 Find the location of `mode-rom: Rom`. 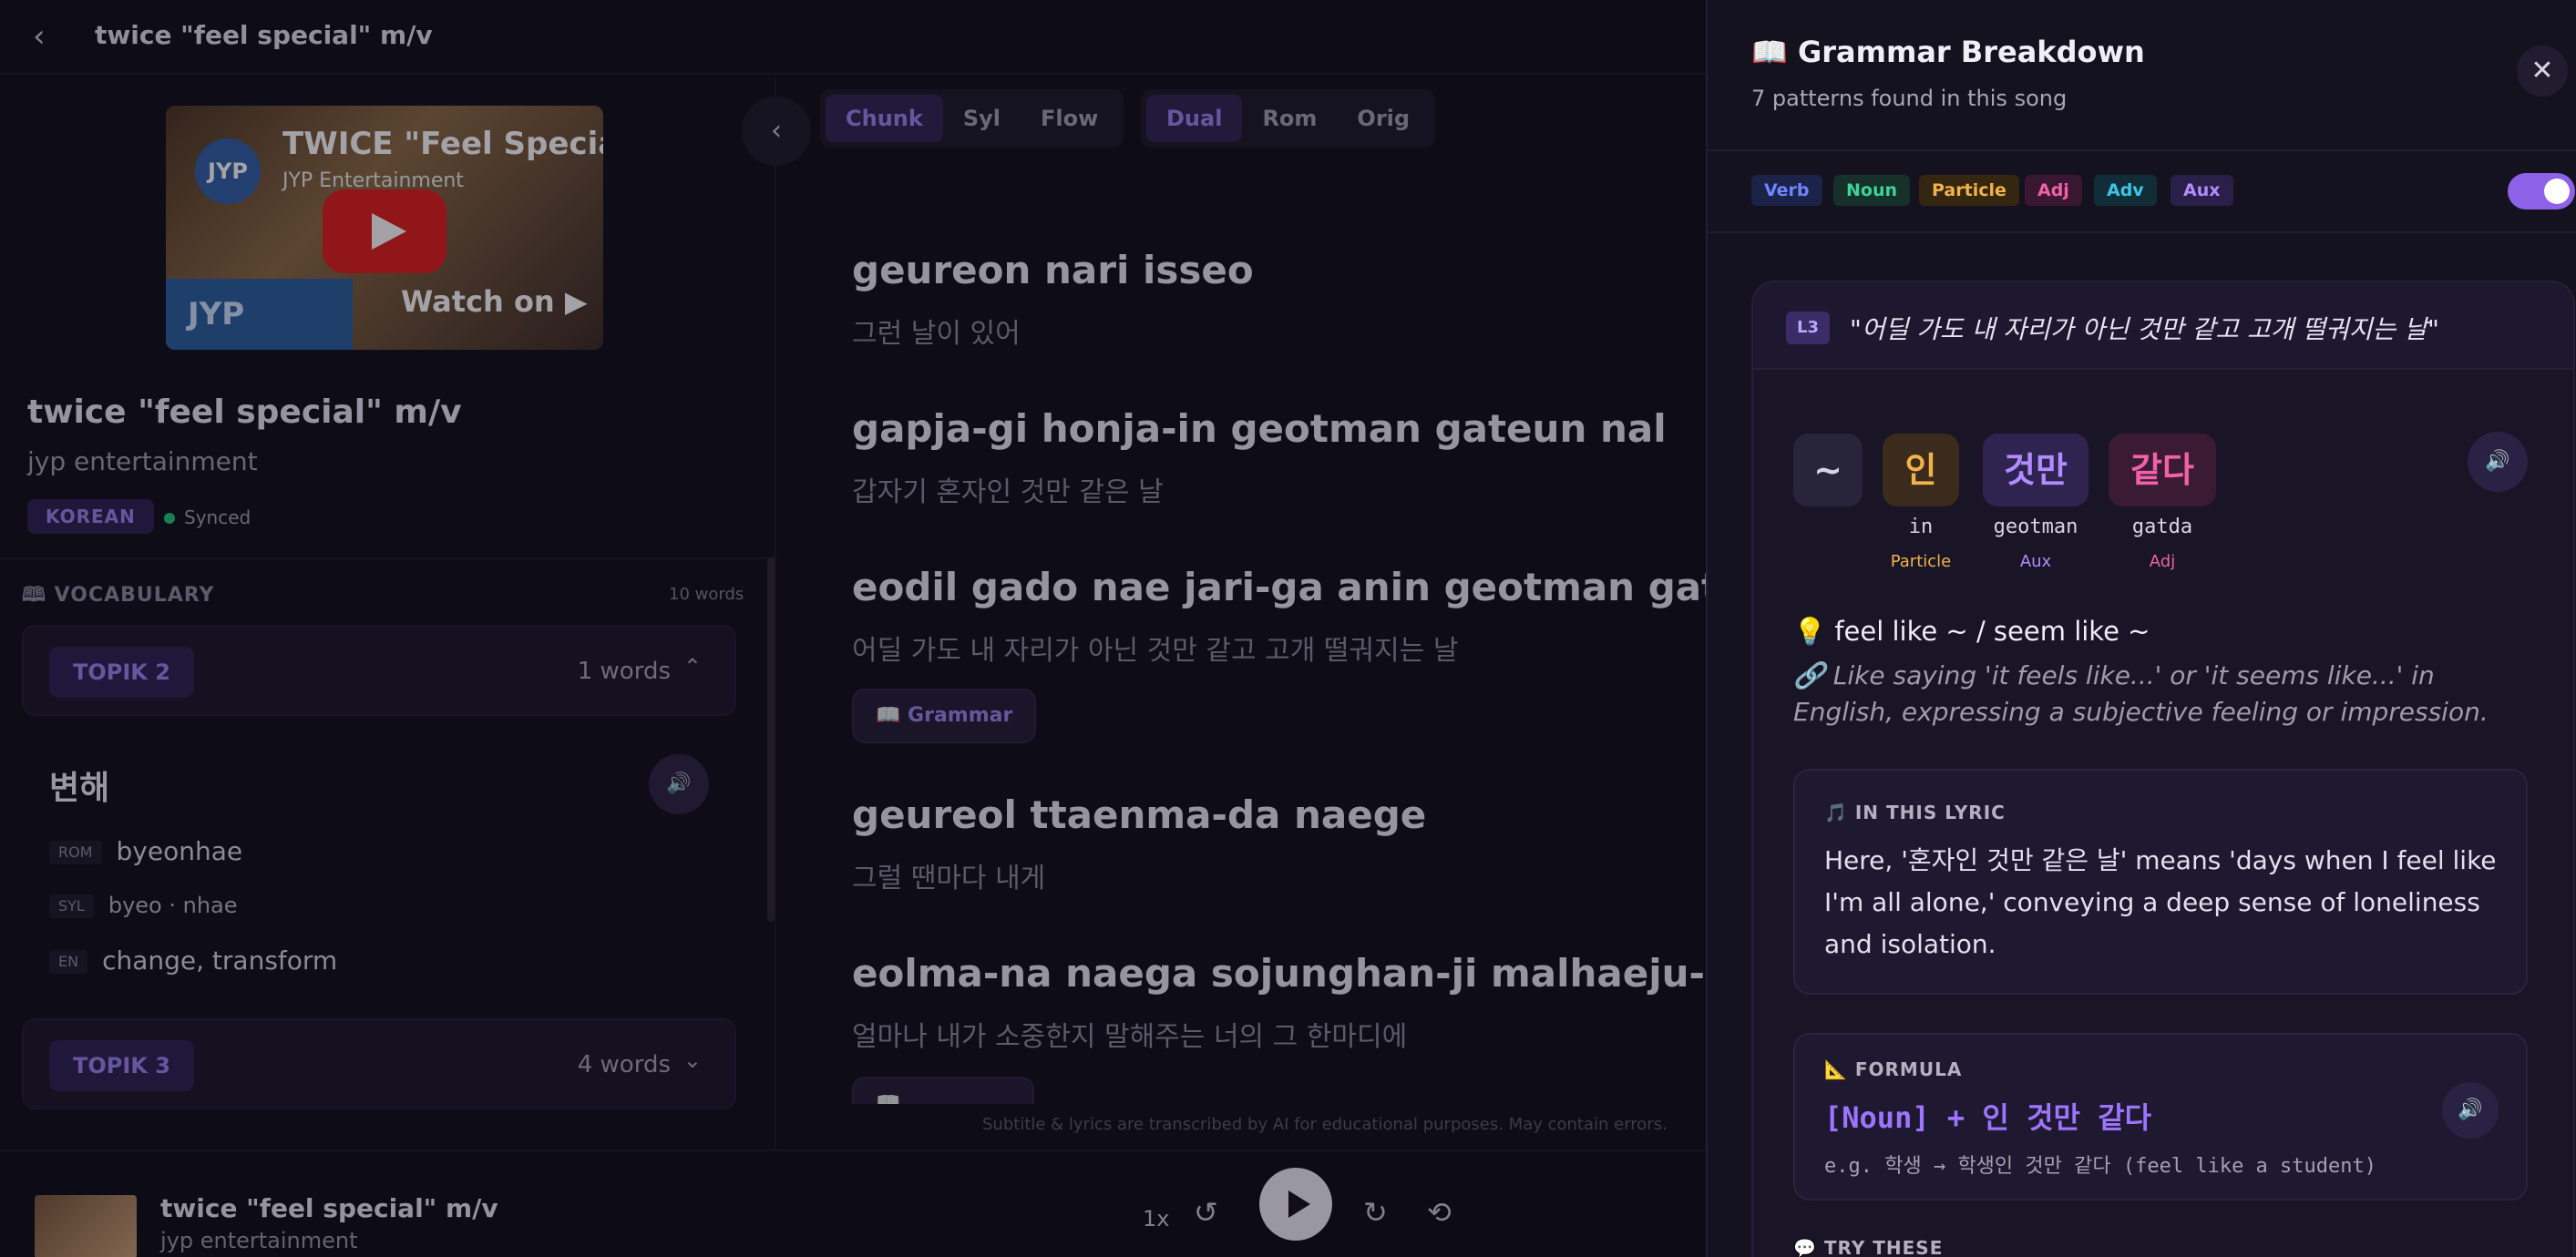

mode-rom: Rom is located at coordinates (1289, 118).